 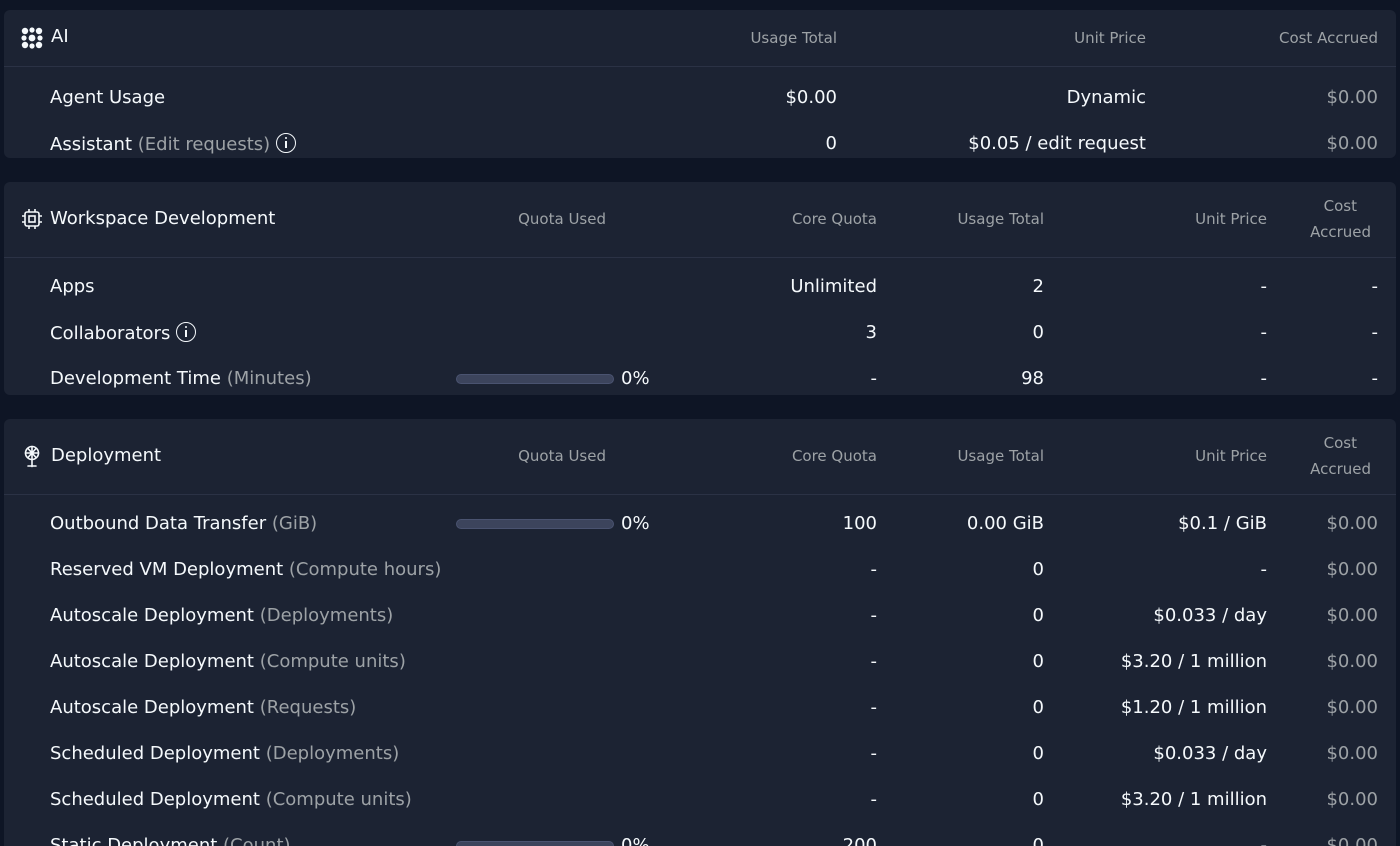 I want to click on quota-percent: 0%, so click(x=635, y=378).